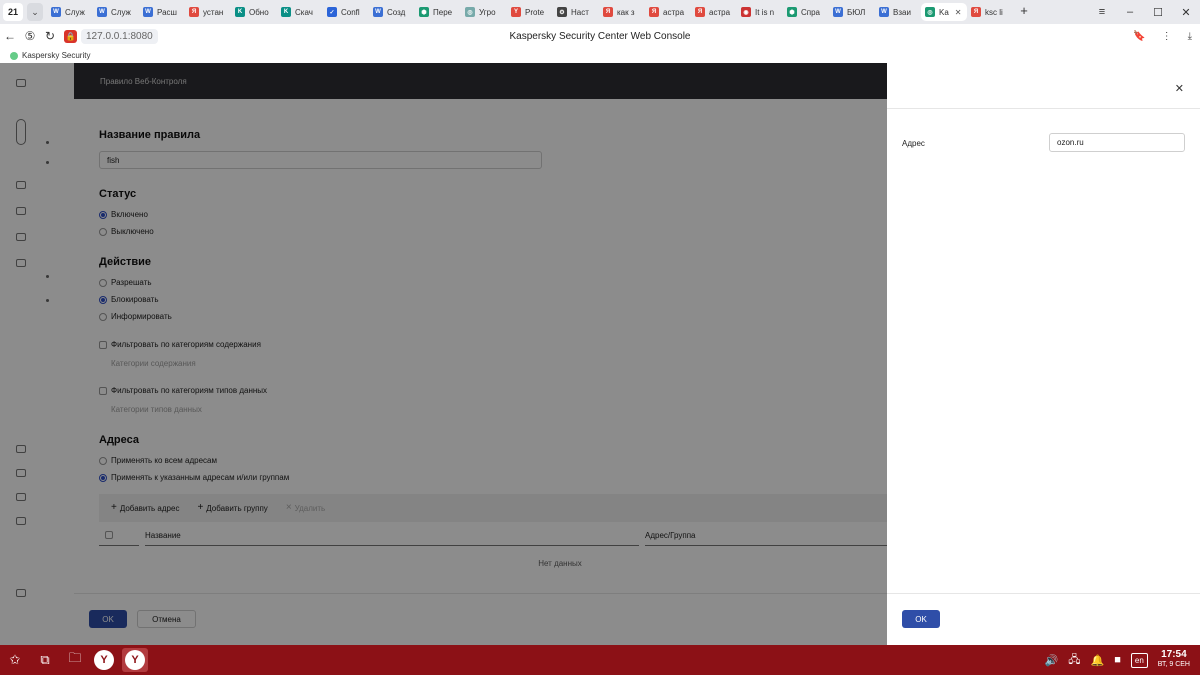  What do you see at coordinates (1139, 36) in the screenshot?
I see `bookmark-icon: 🔖` at bounding box center [1139, 36].